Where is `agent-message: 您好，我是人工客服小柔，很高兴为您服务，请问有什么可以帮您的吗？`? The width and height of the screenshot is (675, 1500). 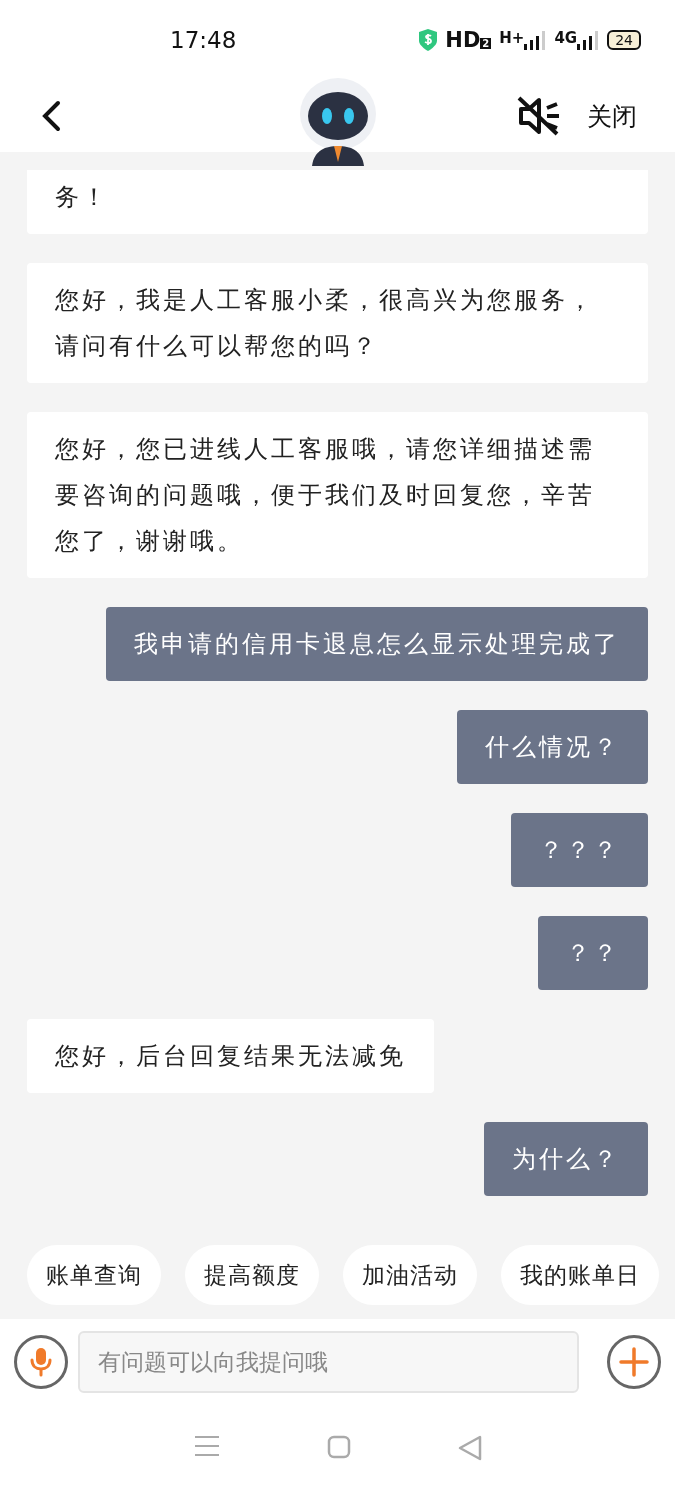 agent-message: 您好，我是人工客服小柔，很高兴为您服务，请问有什么可以帮您的吗？ is located at coordinates (337, 323).